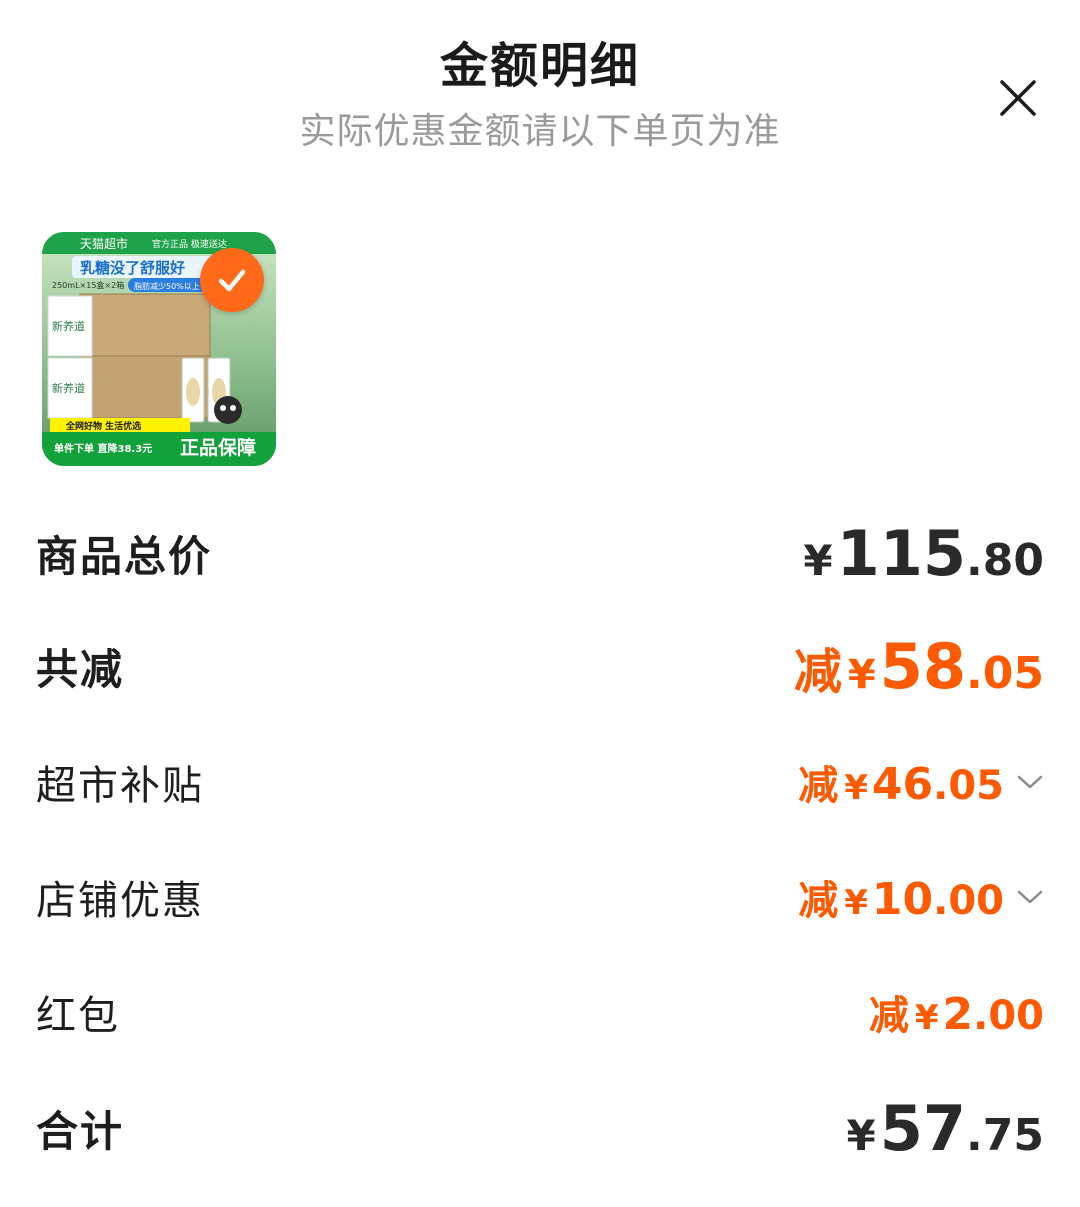 Image resolution: width=1080 pixels, height=1207 pixels. Describe the element at coordinates (104, 243) in the screenshot. I see `store-label: 天猫超市` at that location.